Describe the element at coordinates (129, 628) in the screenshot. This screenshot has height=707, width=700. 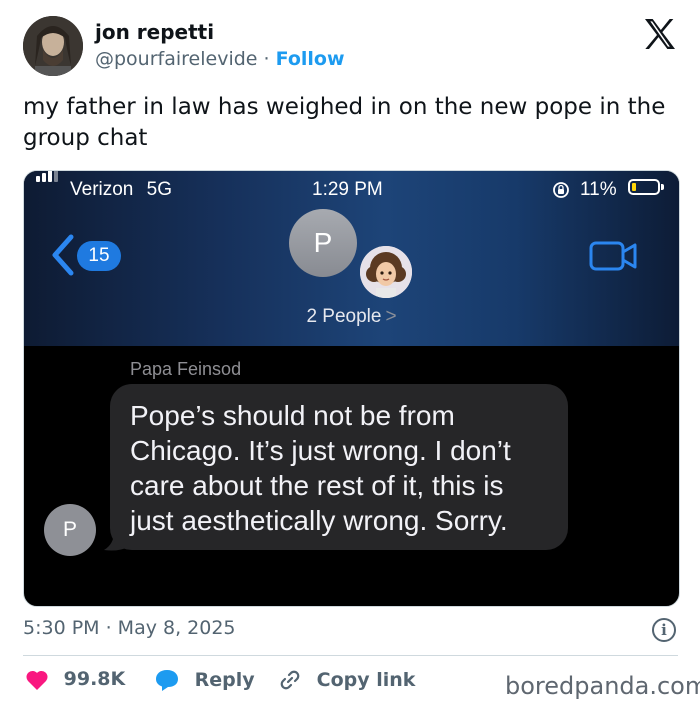
I see `tweet-timestamp: 5:30 PM · May 8, 2025` at that location.